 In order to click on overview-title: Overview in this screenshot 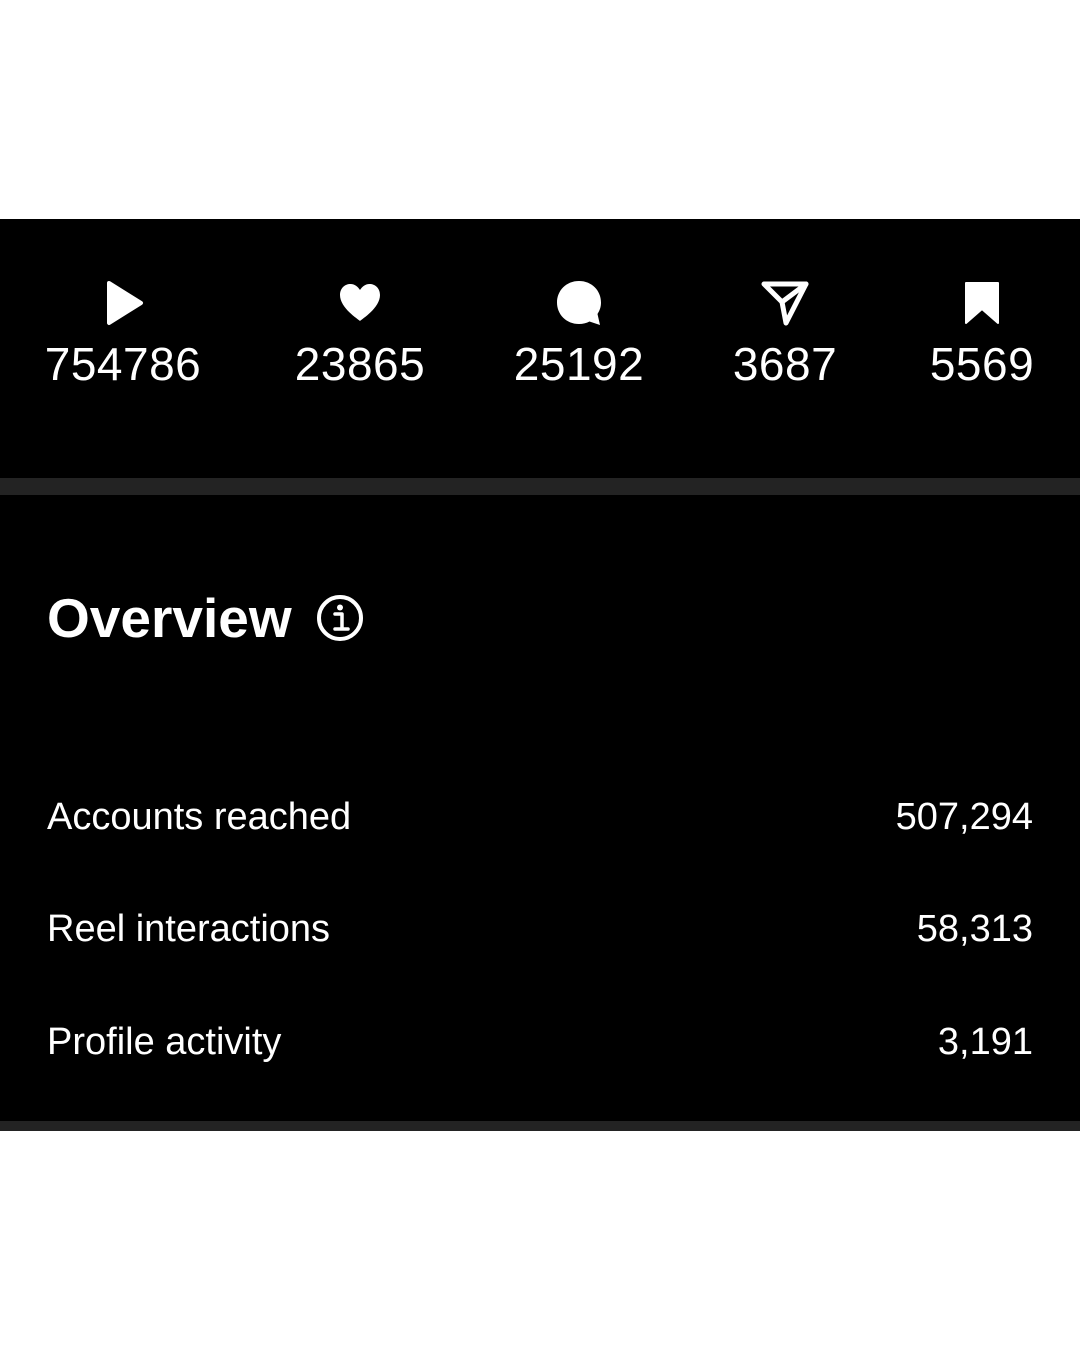, I will do `click(169, 618)`.